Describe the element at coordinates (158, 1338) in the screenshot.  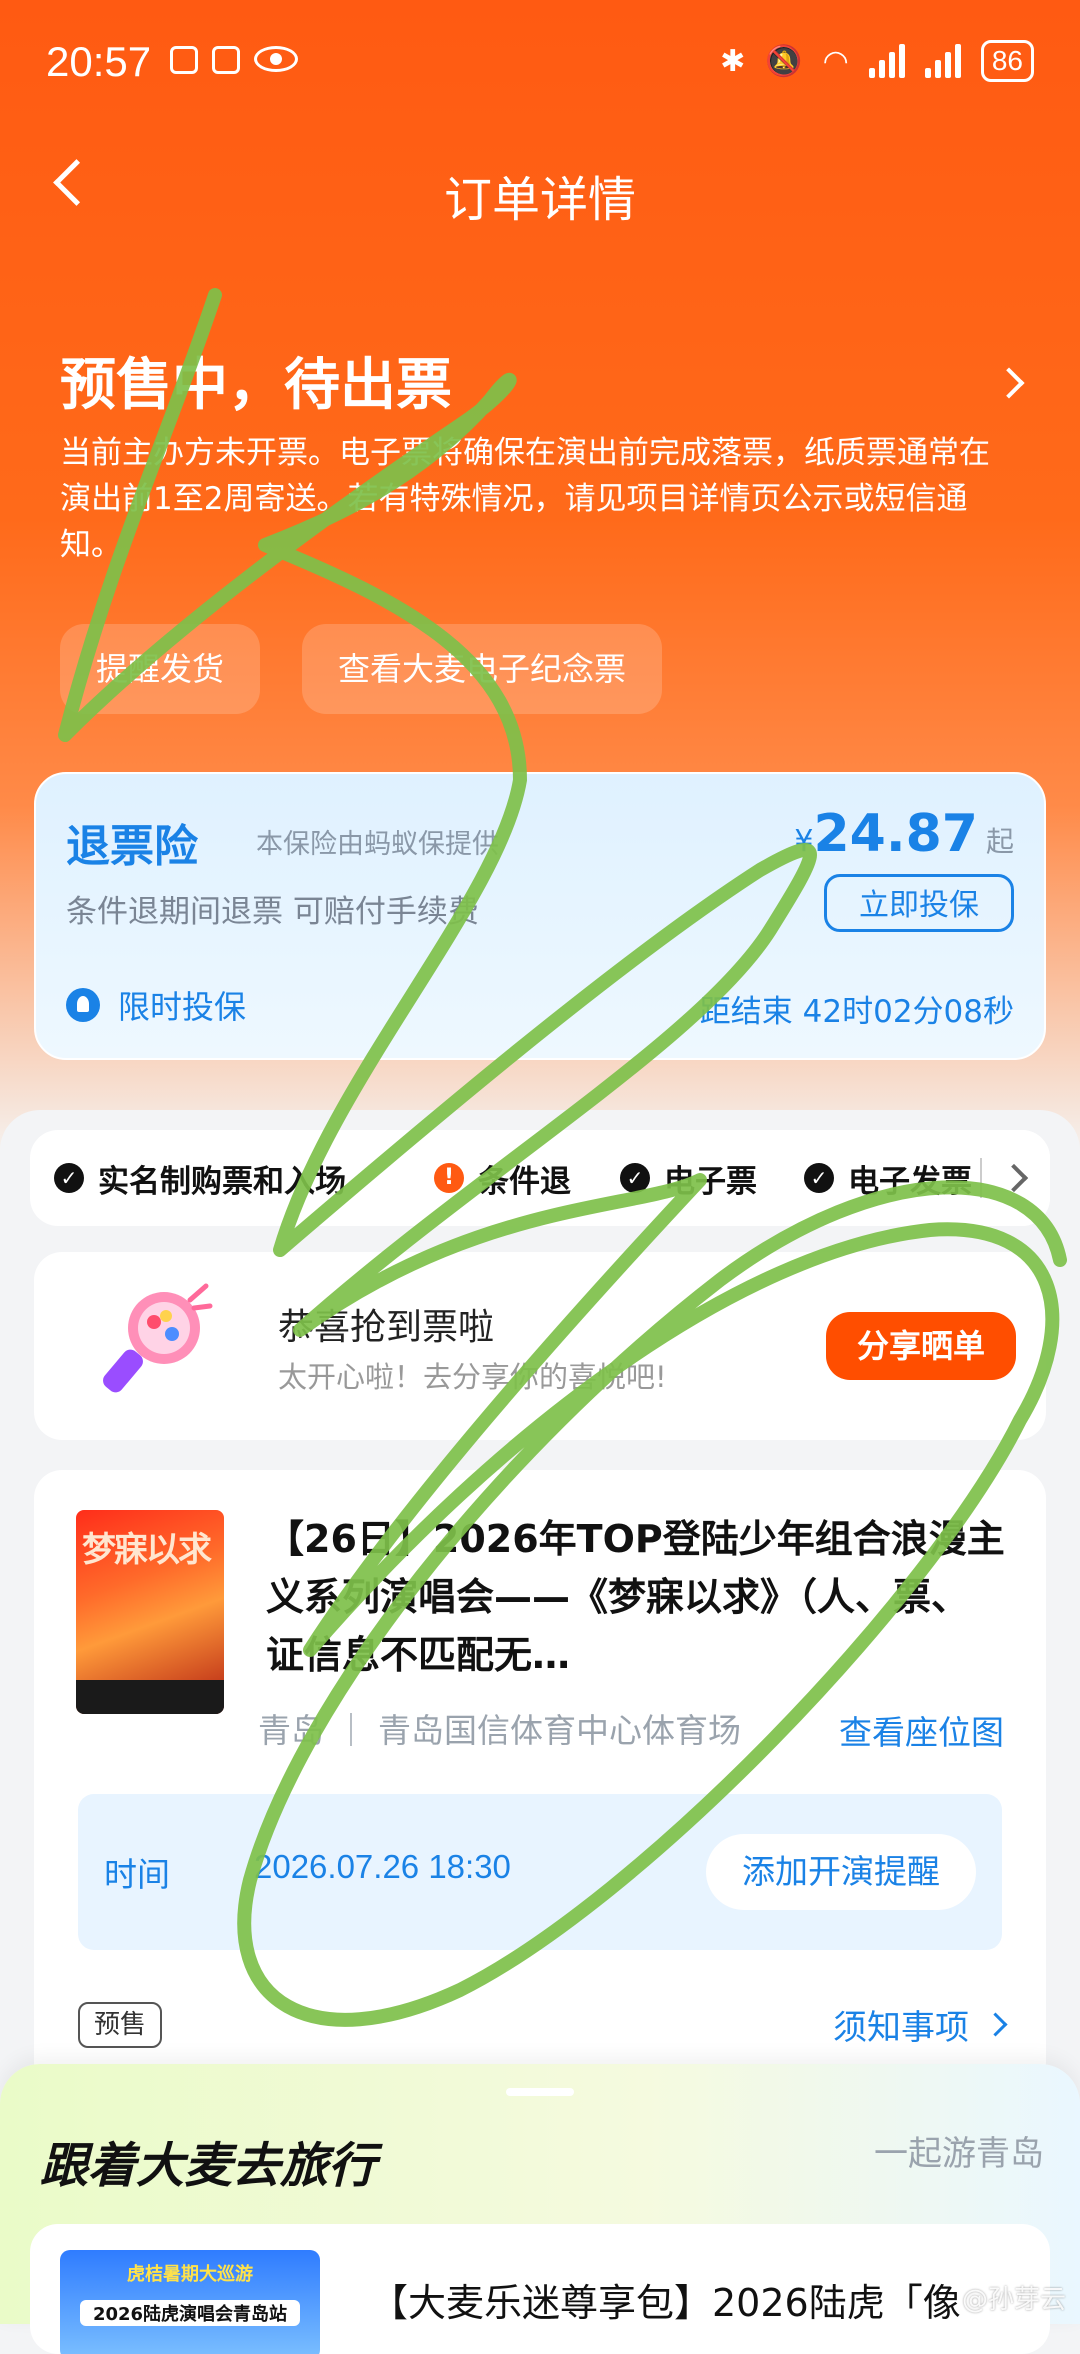
I see `light-stick-sticker-icon` at that location.